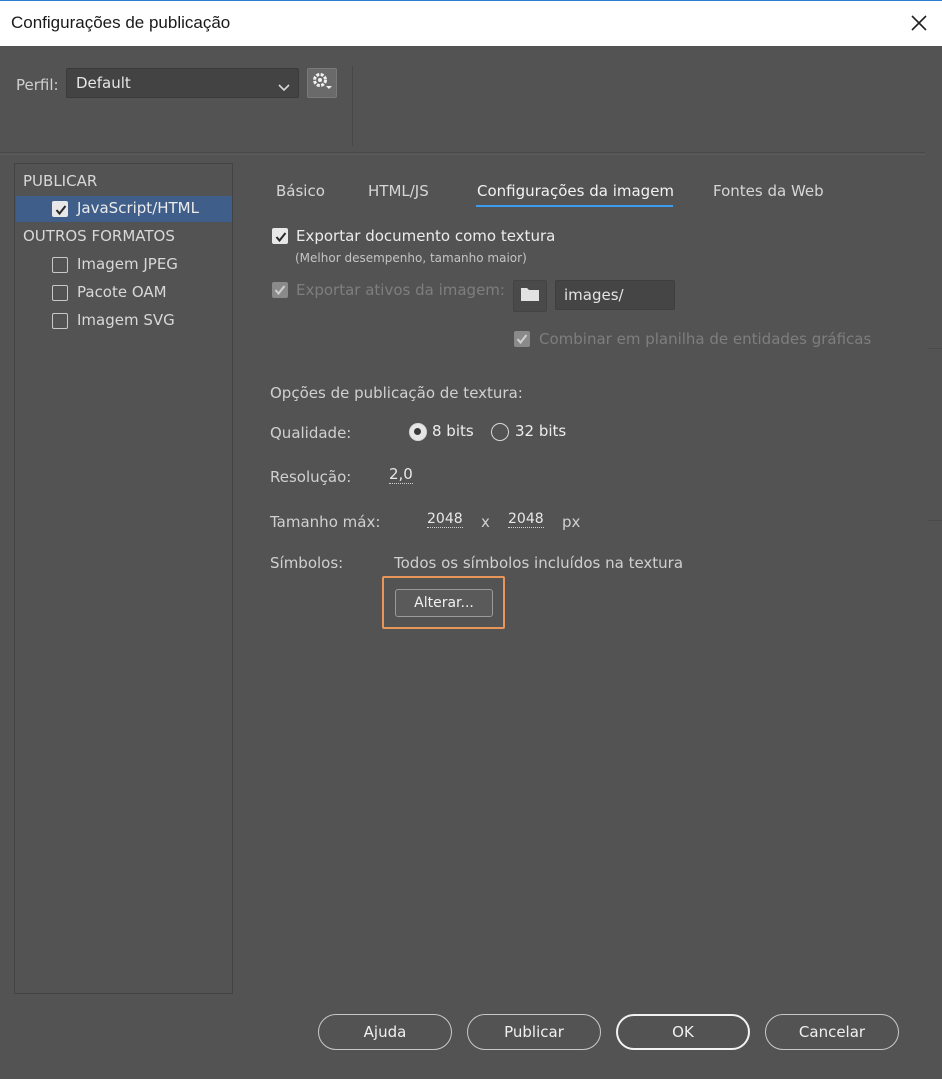 This screenshot has height=1079, width=942. I want to click on profile-options-button, so click(322, 83).